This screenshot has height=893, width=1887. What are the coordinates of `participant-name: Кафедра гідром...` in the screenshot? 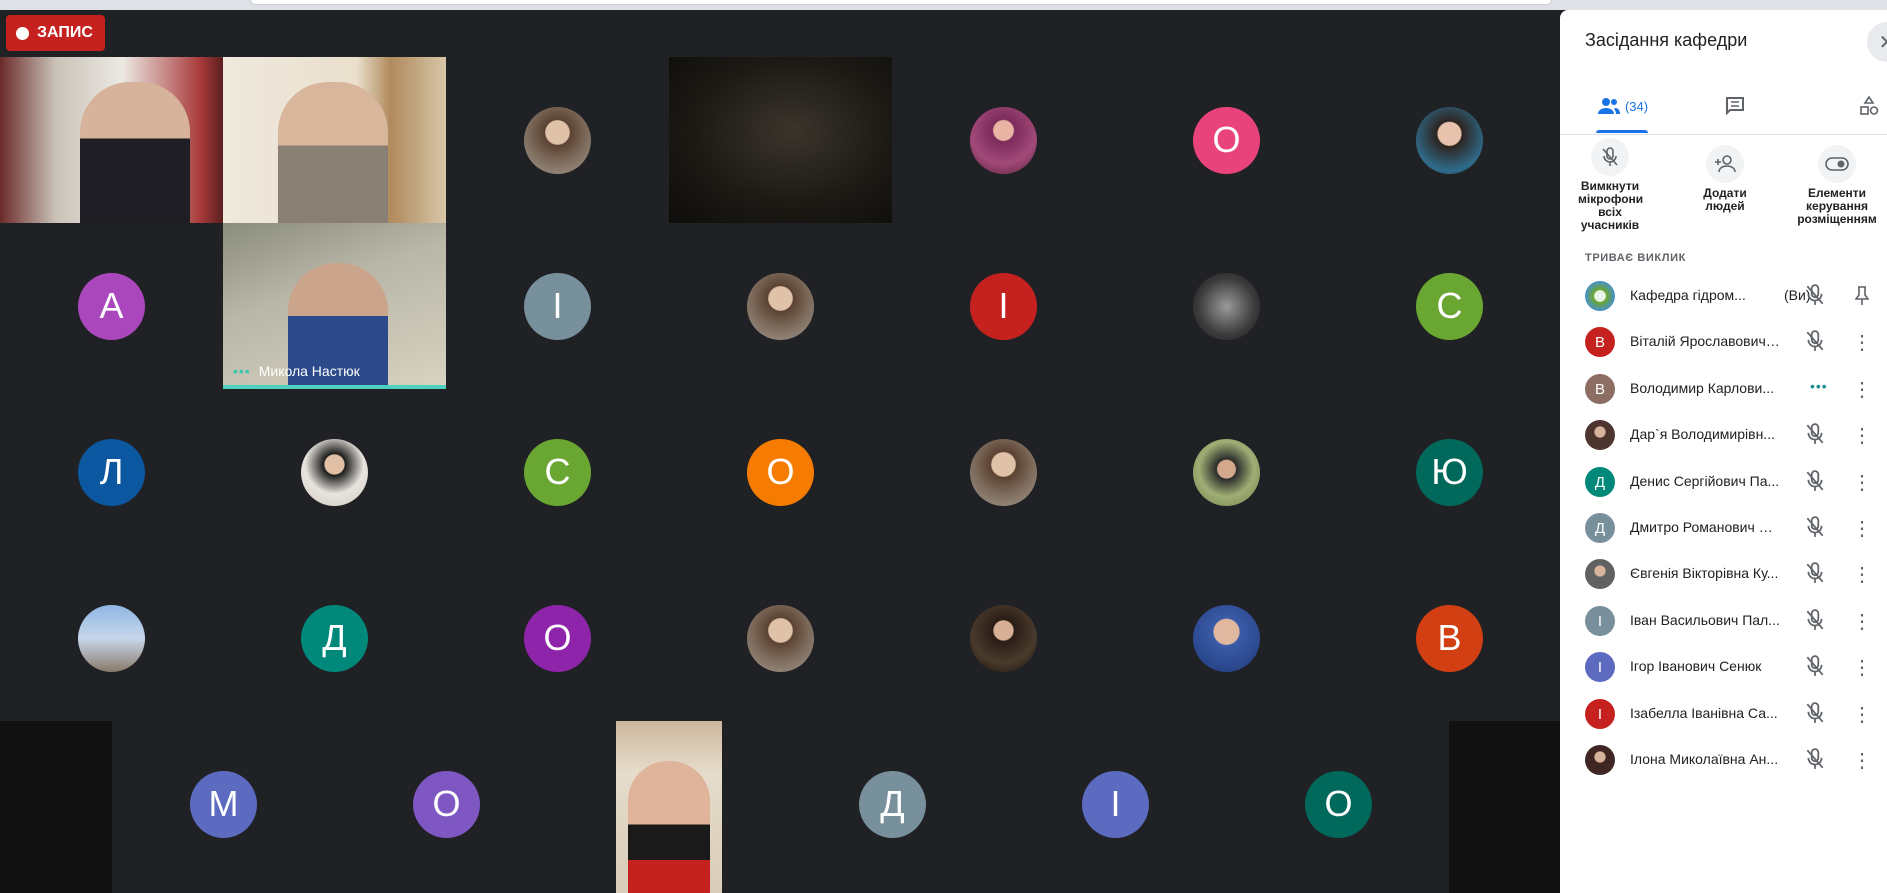 It's located at (1688, 295).